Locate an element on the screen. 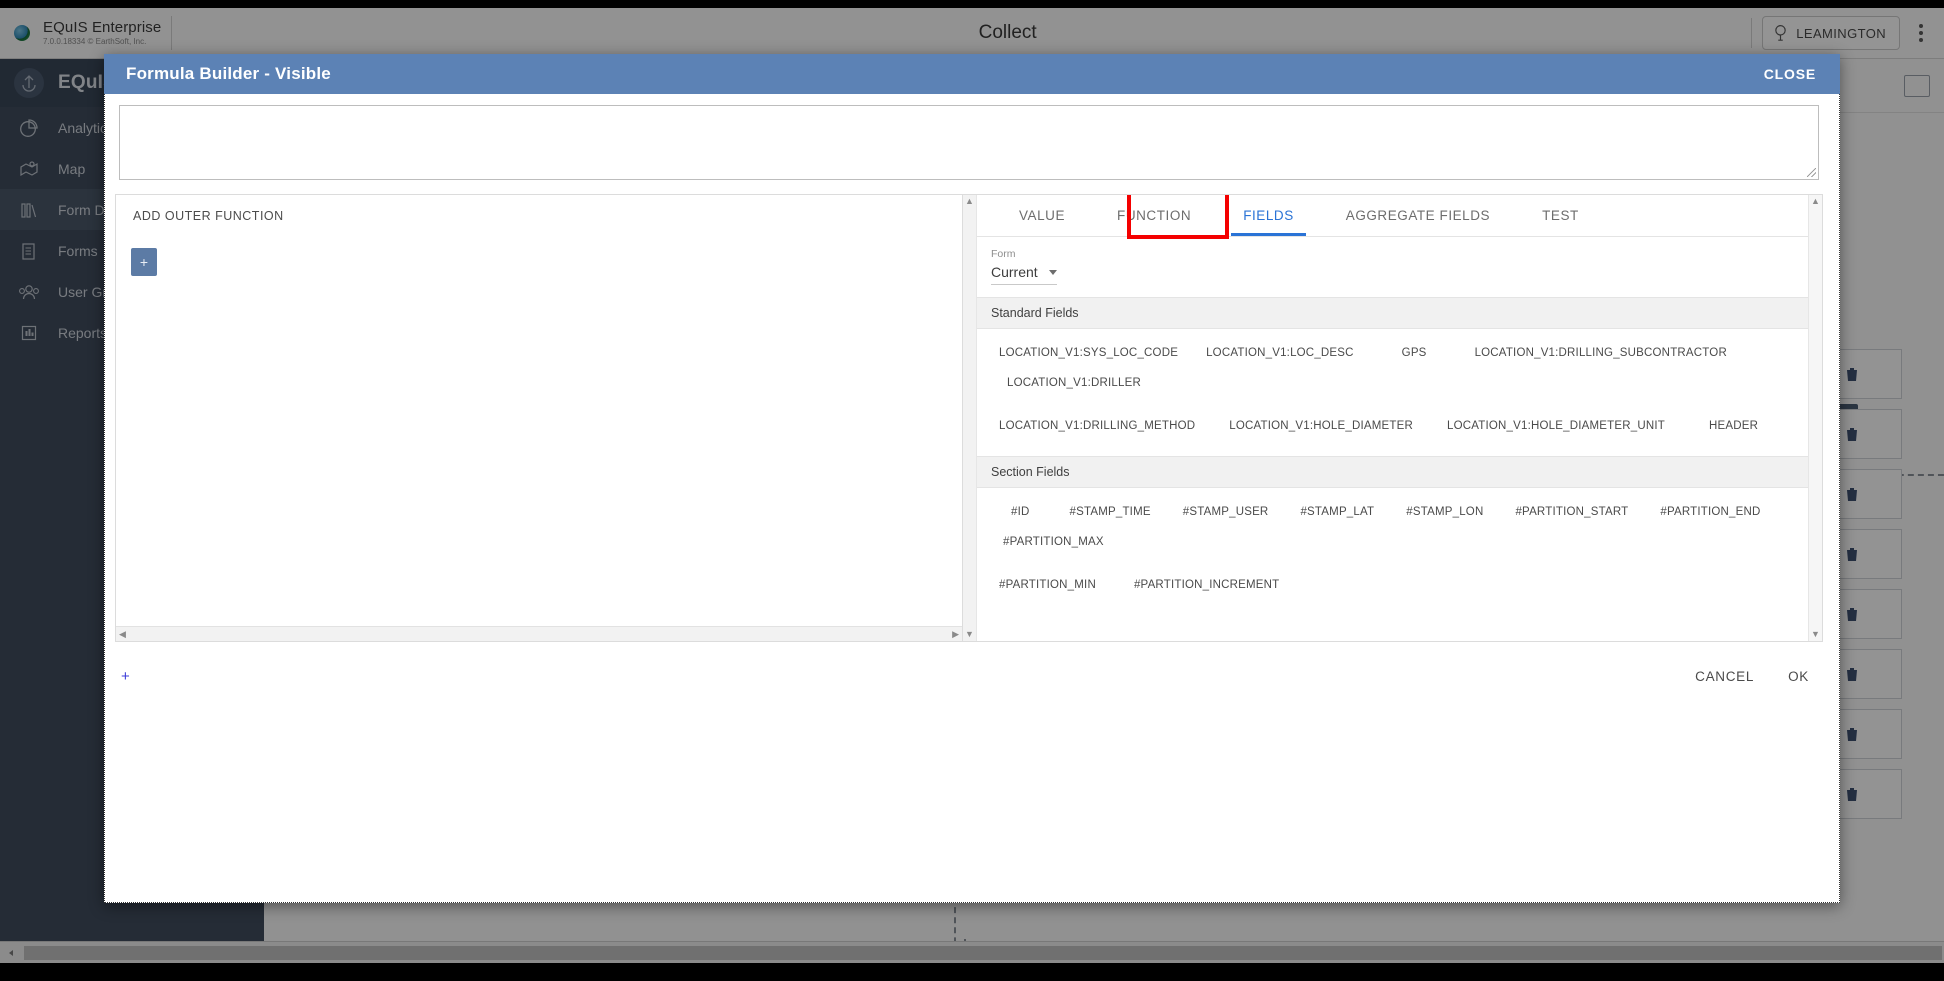  chevron-down-icon is located at coordinates (1053, 272).